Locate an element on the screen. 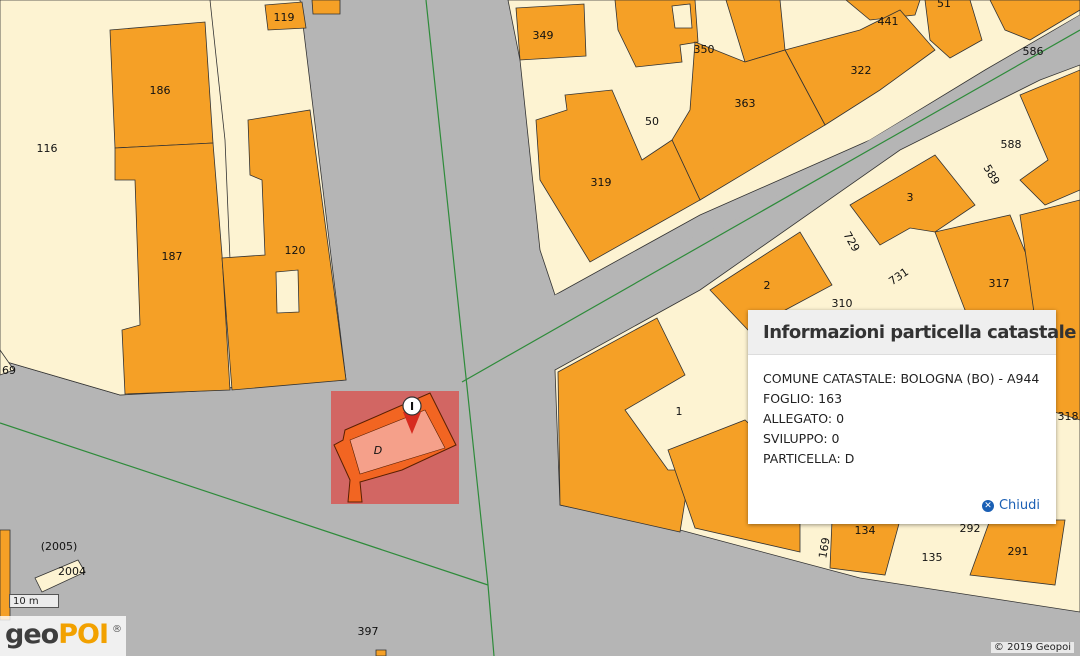 The height and width of the screenshot is (656, 1080). parcel-label: 116 is located at coordinates (47, 148).